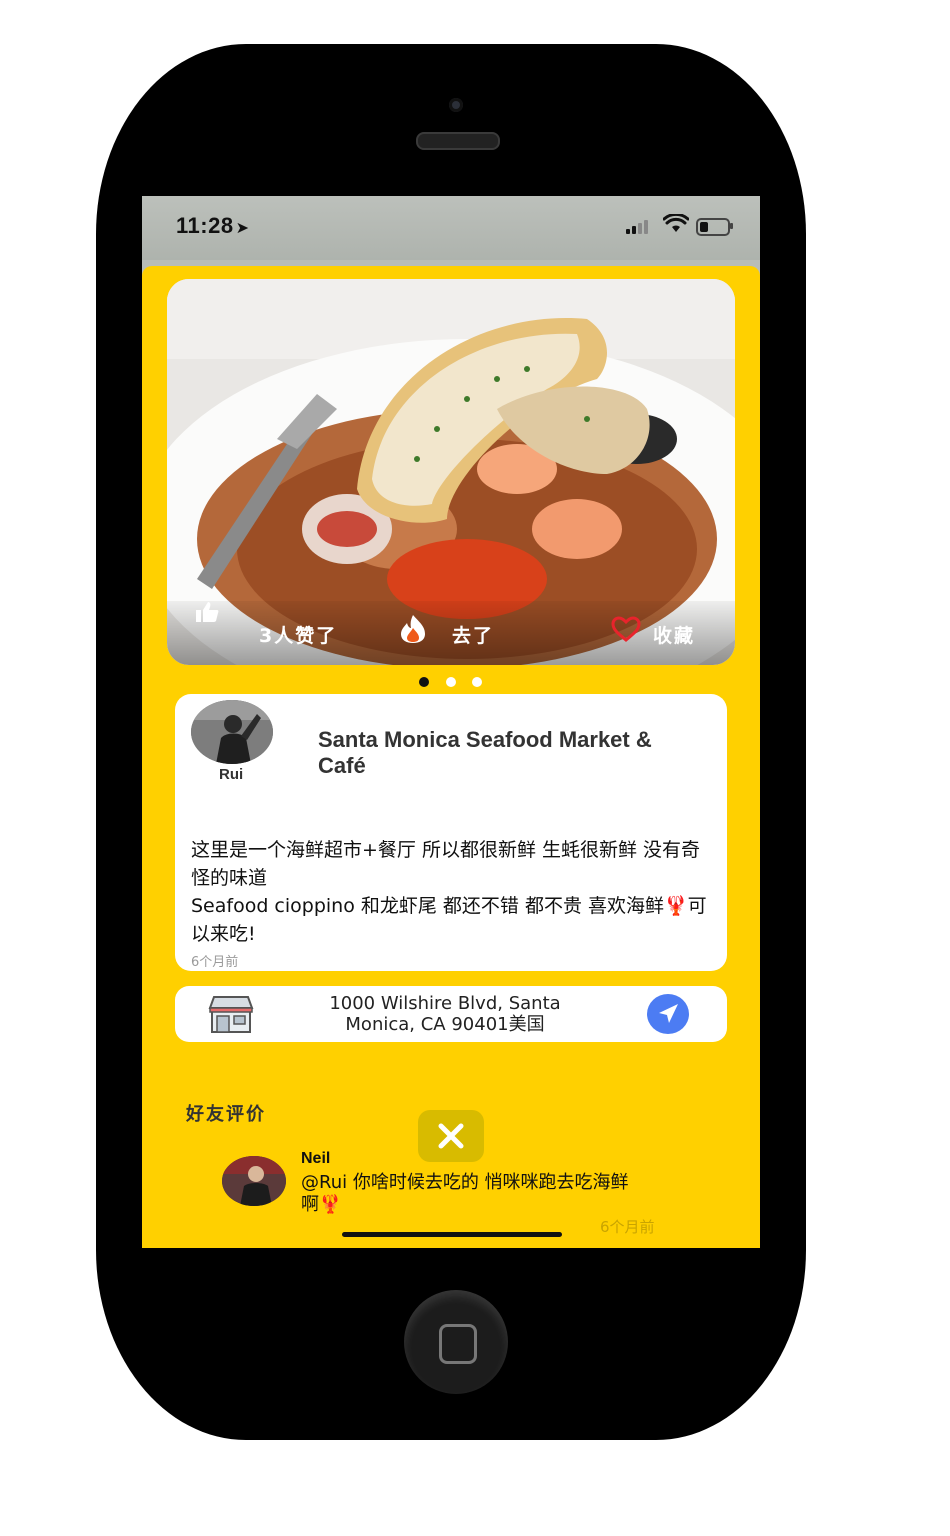 This screenshot has width=950, height=1536. I want to click on home-indicator, so click(452, 1234).